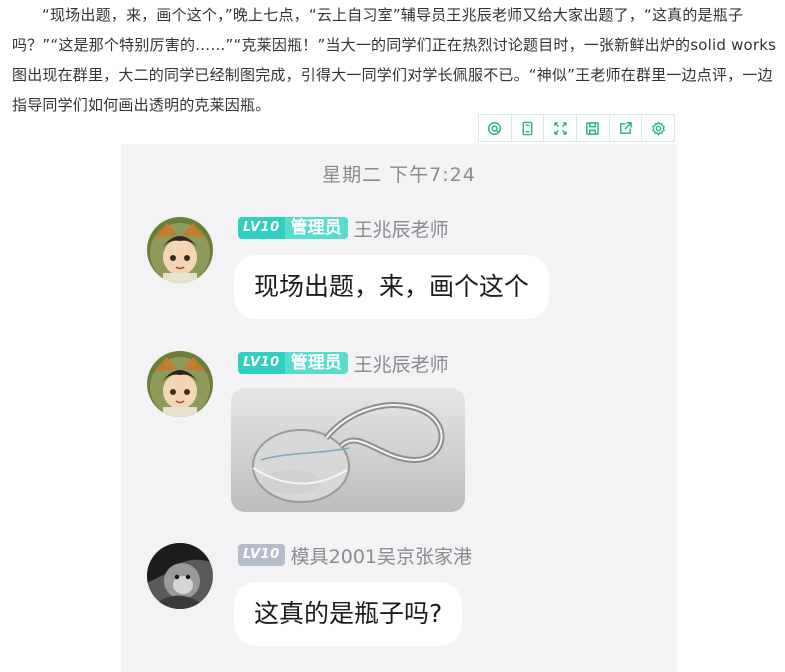 The height and width of the screenshot is (672, 785). I want to click on search-circle-icon, so click(495, 128).